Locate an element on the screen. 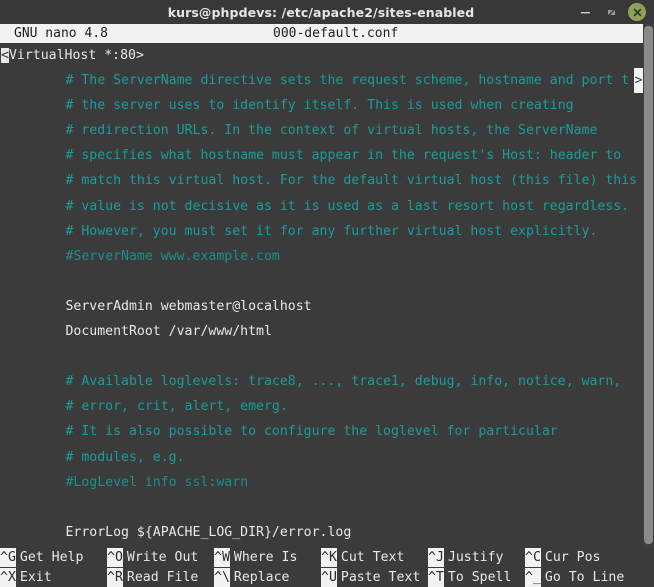 The width and height of the screenshot is (654, 587). shortcut-item: ^W Where Is is located at coordinates (255, 557).